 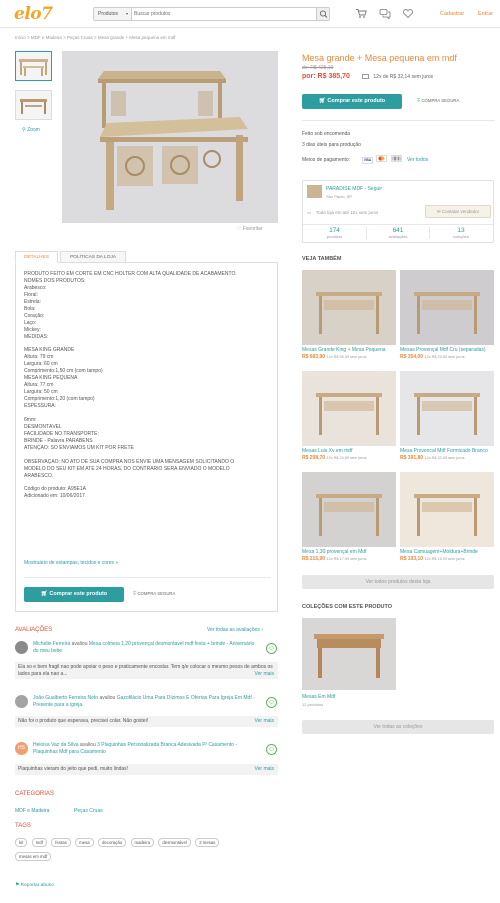 What do you see at coordinates (397, 233) in the screenshot?
I see `stat-reviews: 641 avaliações` at bounding box center [397, 233].